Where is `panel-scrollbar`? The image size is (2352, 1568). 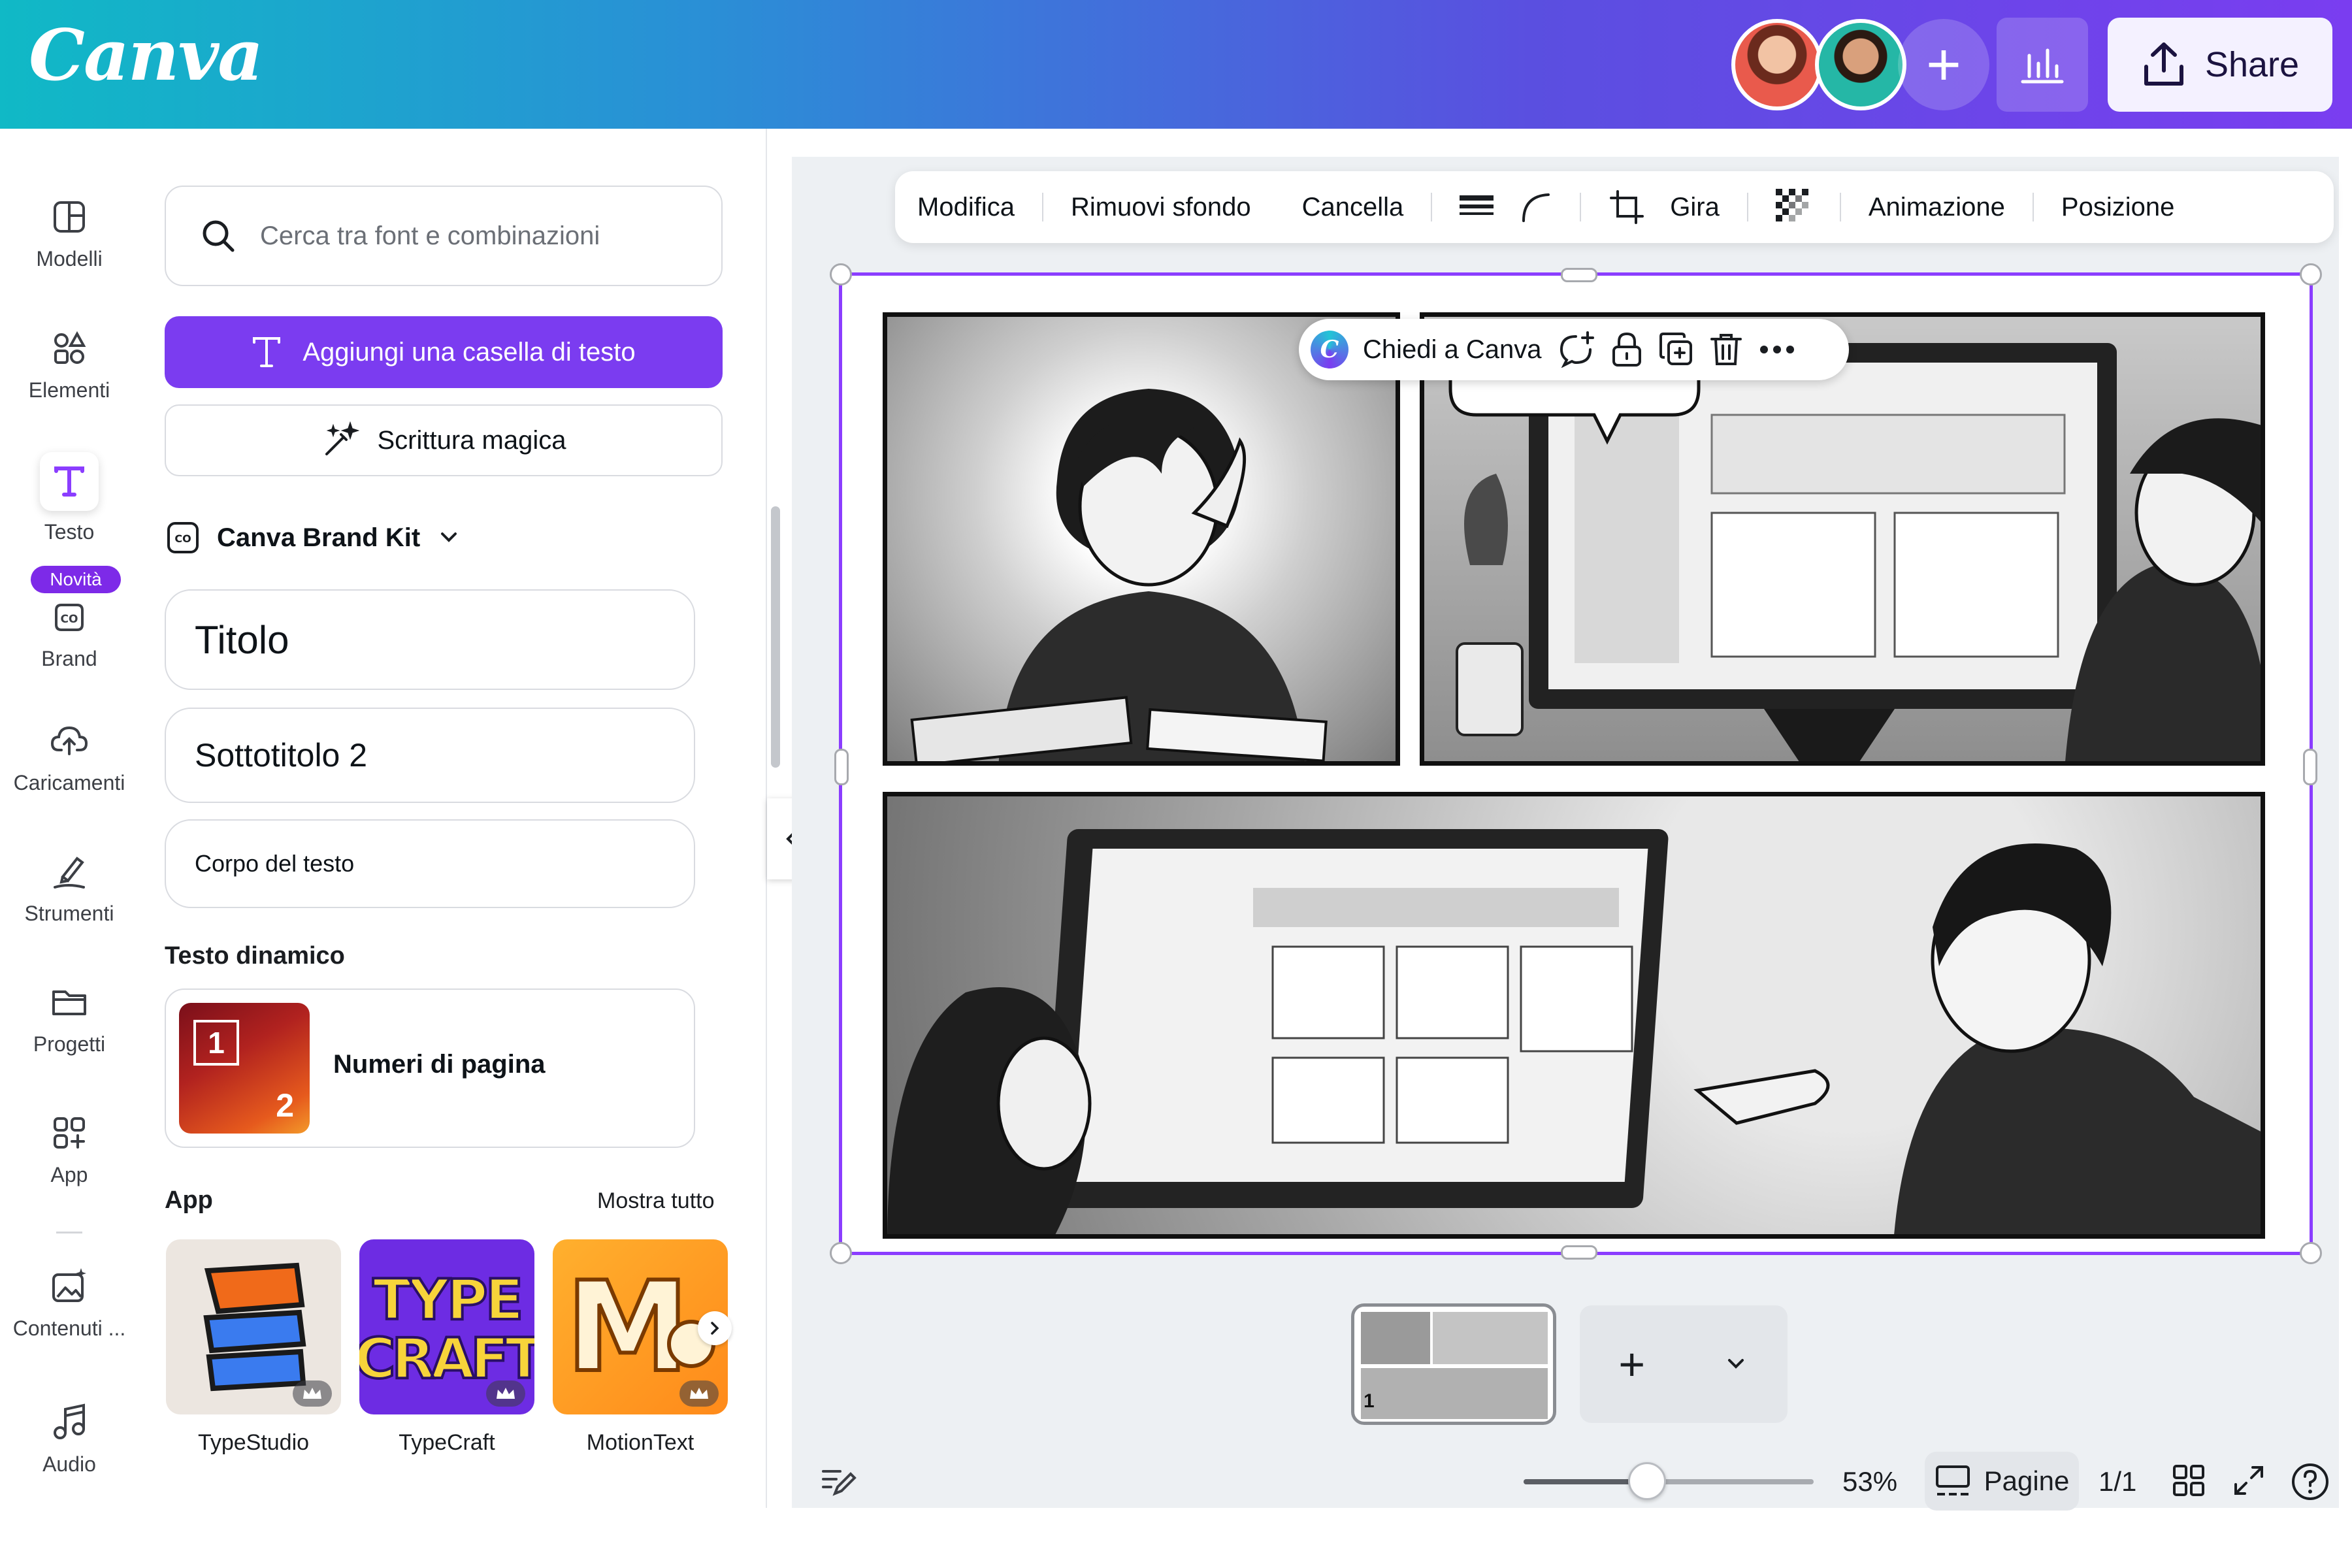
panel-scrollbar is located at coordinates (775, 637).